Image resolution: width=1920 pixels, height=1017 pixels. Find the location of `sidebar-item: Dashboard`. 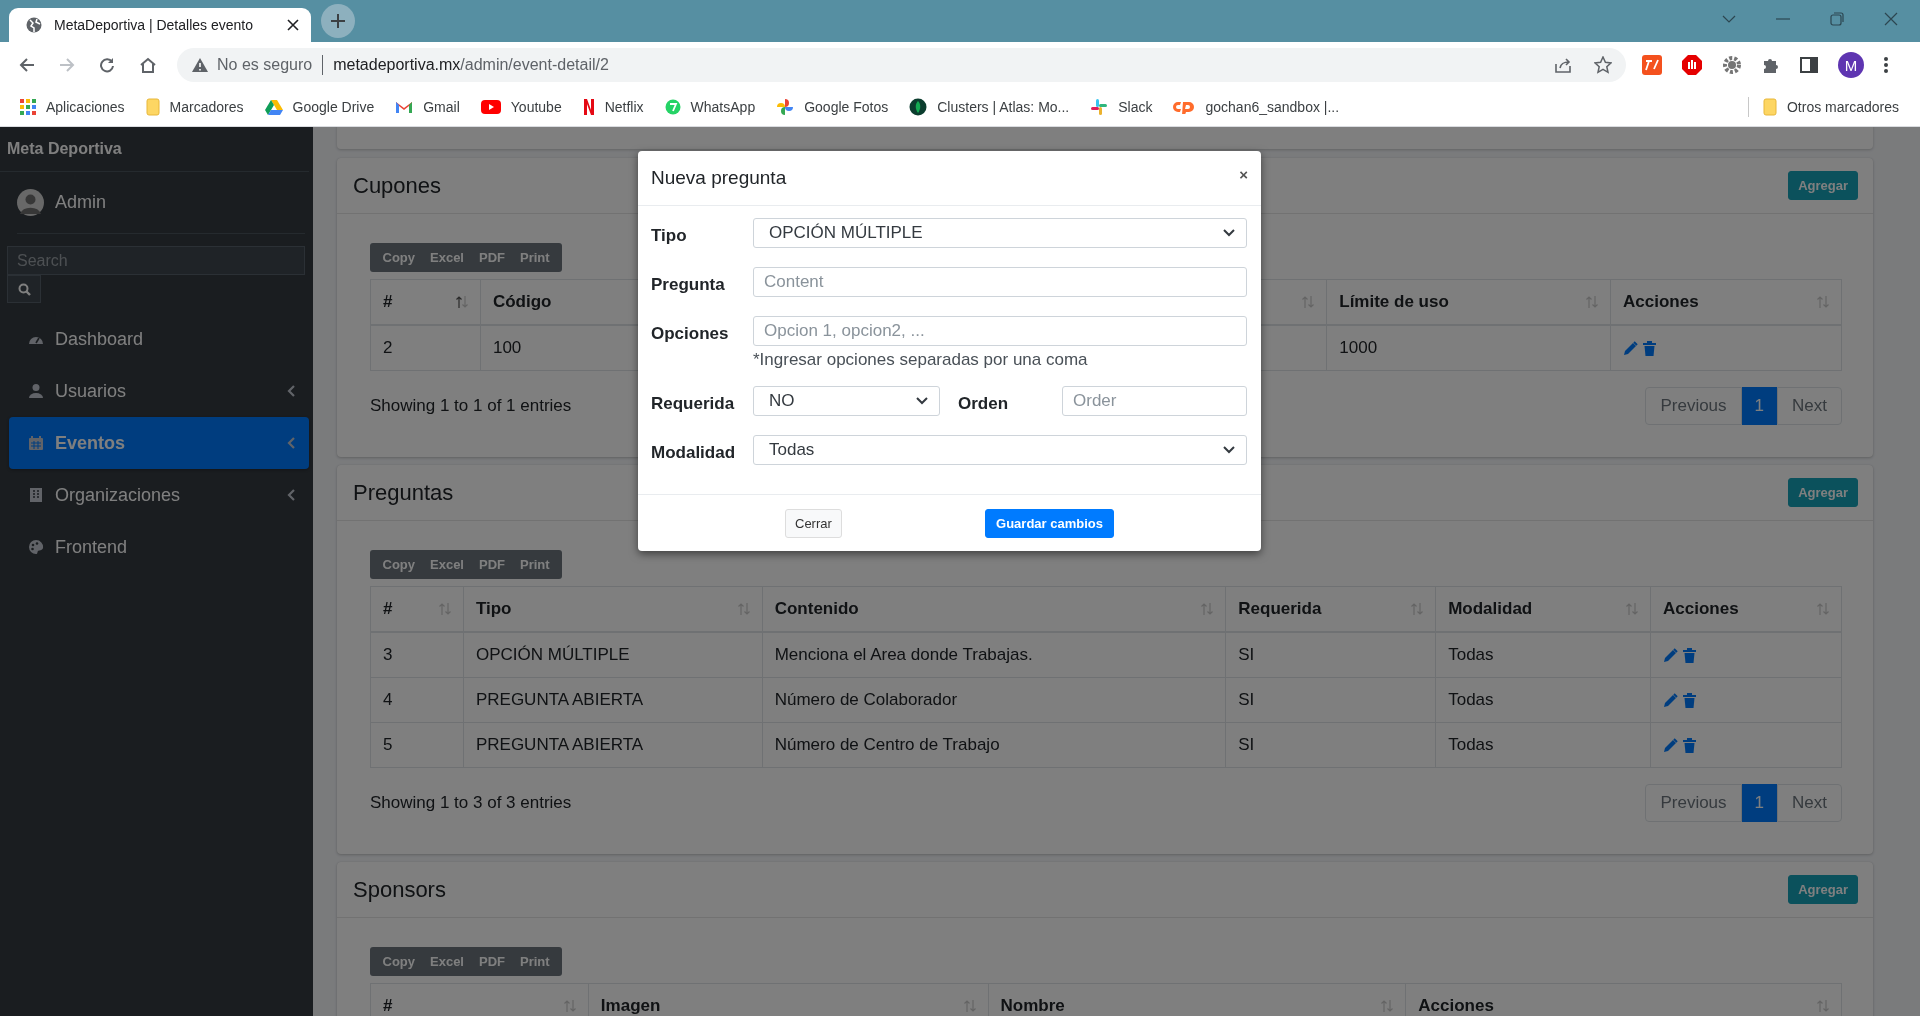

sidebar-item: Dashboard is located at coordinates (159, 339).